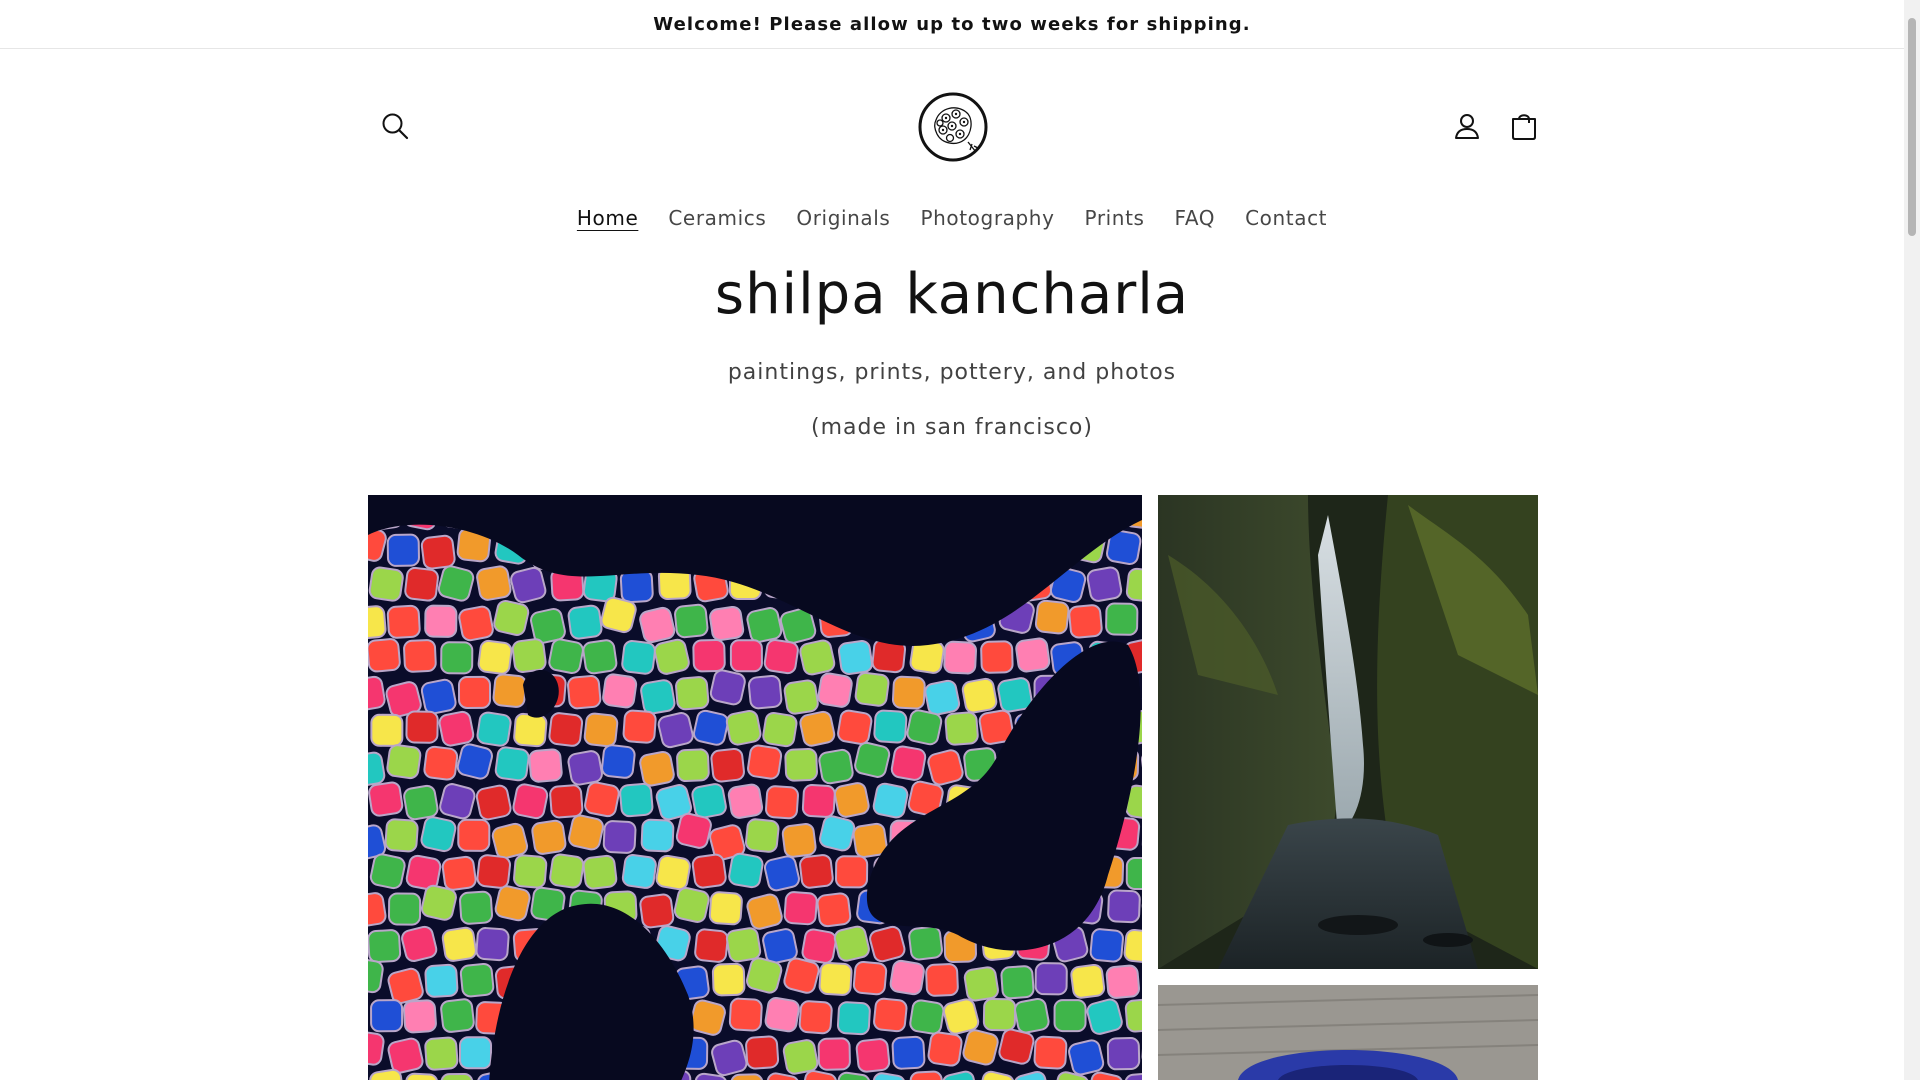 Image resolution: width=1920 pixels, height=1080 pixels. I want to click on account-icon, so click(1467, 126).